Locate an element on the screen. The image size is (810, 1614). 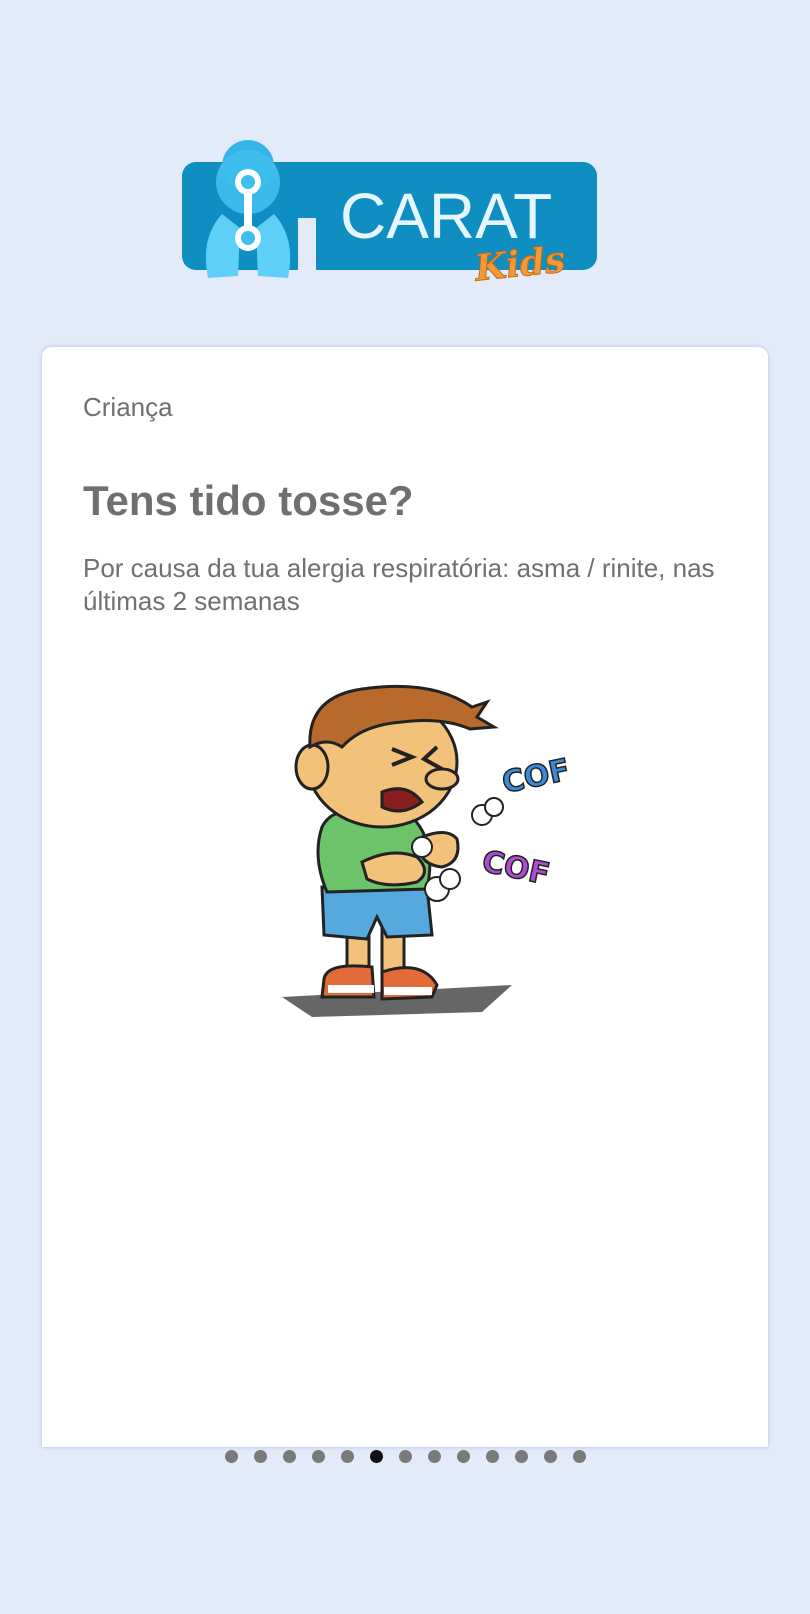
logo-main-text: CARAT is located at coordinates (446, 216).